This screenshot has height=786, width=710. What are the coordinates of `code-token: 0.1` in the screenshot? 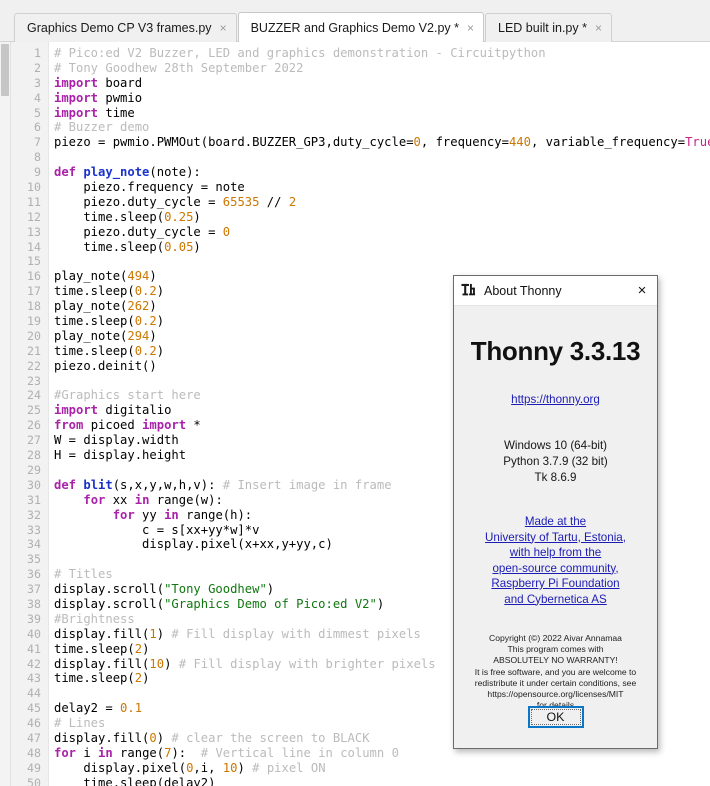 It's located at (131, 708).